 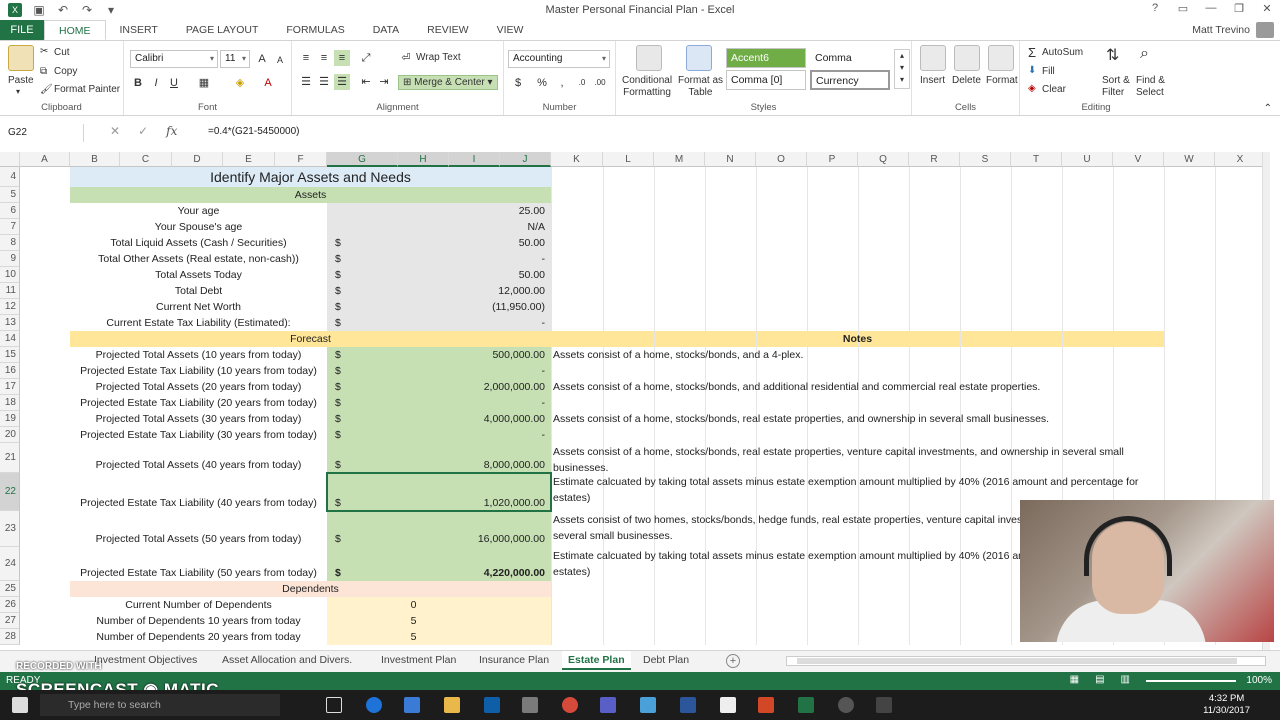 What do you see at coordinates (1189, 159) in the screenshot?
I see `column-header-w: W` at bounding box center [1189, 159].